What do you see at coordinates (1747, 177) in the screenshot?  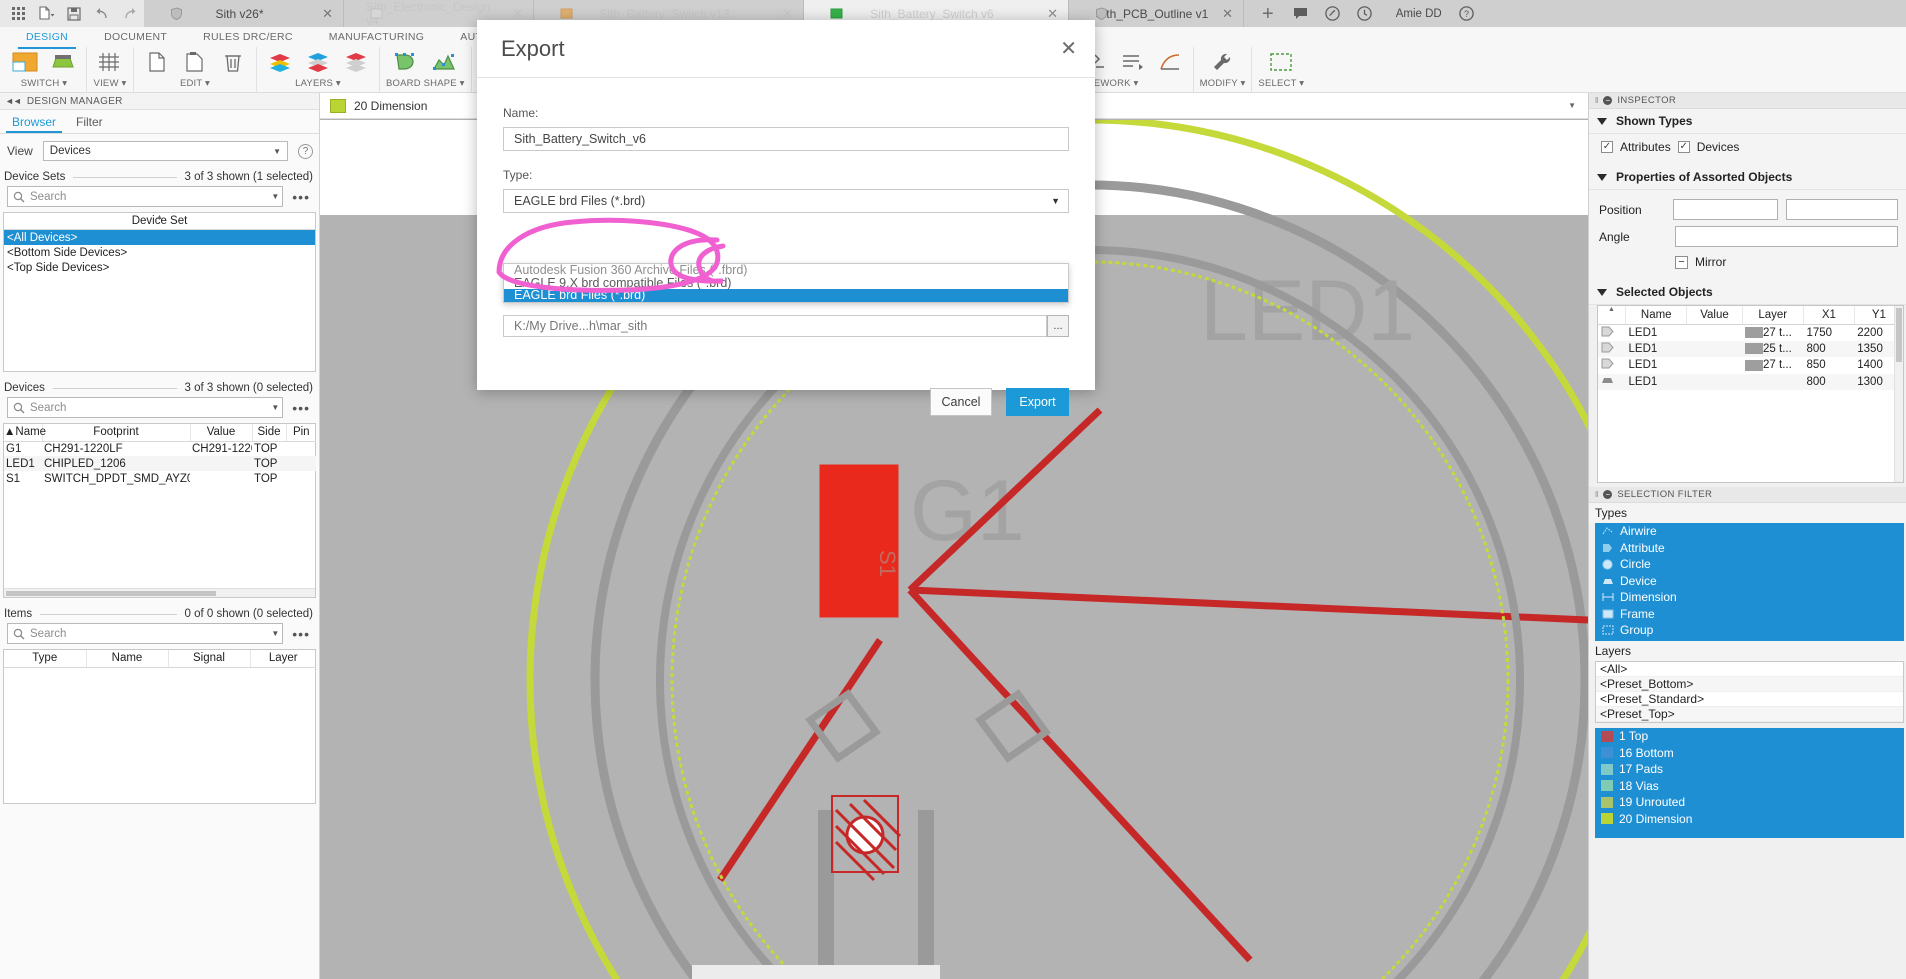 I see `properties-section: Properties of Assorted Objects` at bounding box center [1747, 177].